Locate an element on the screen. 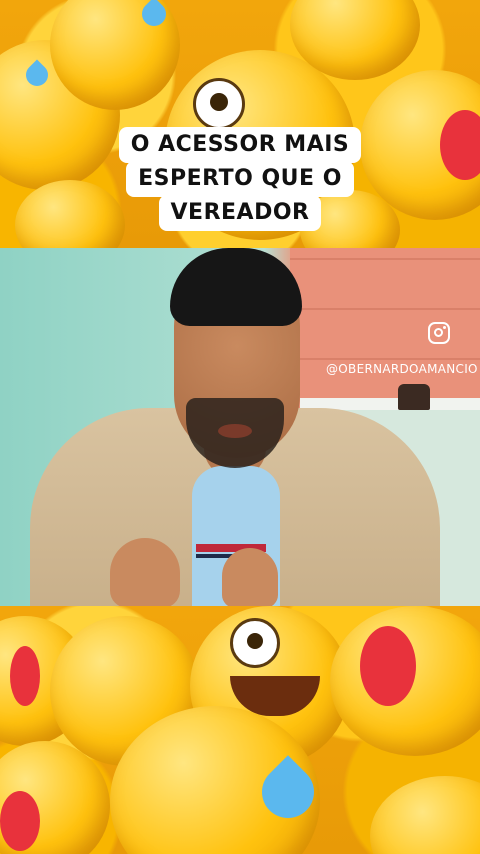  tears-of-joy-emoji is located at coordinates (405, 681).